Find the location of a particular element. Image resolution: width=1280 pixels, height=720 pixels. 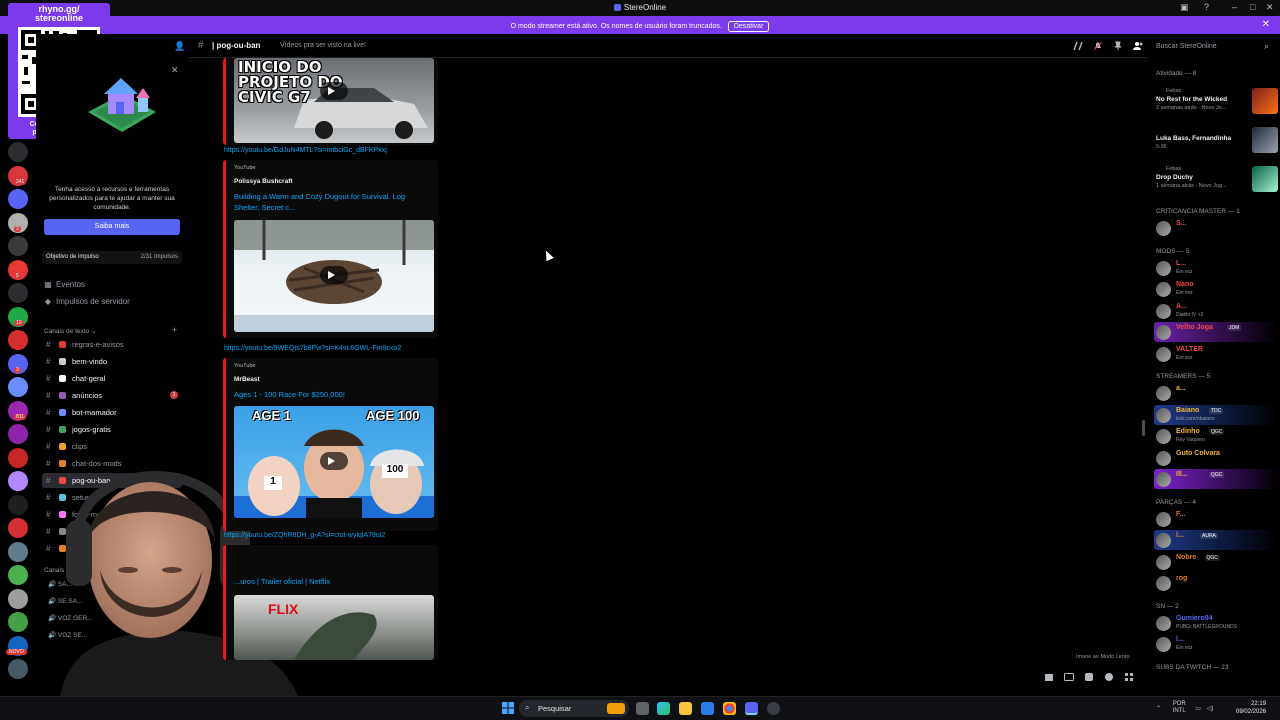

apps-icon is located at coordinates (1129, 677).